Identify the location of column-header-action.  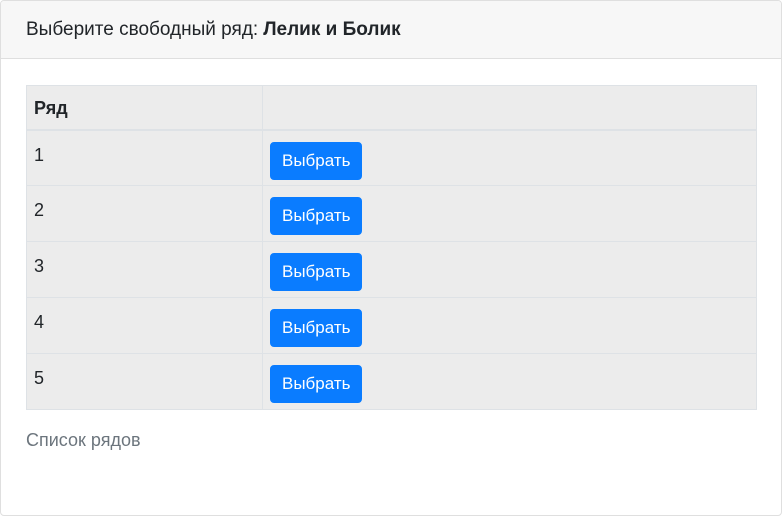
(509, 108).